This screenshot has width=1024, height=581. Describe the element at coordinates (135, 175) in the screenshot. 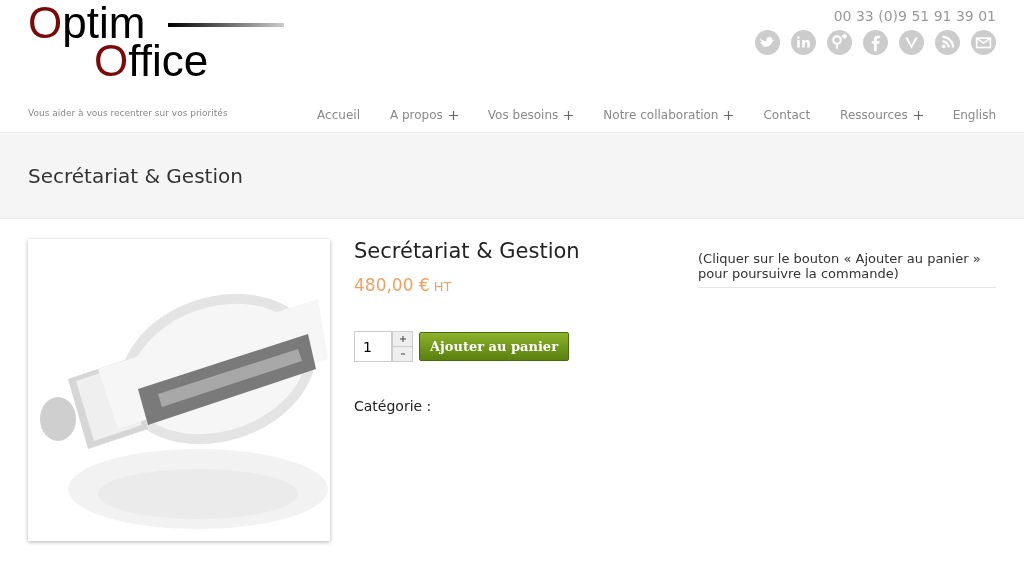

I see `page-title: Secrétariat & Gestion` at that location.